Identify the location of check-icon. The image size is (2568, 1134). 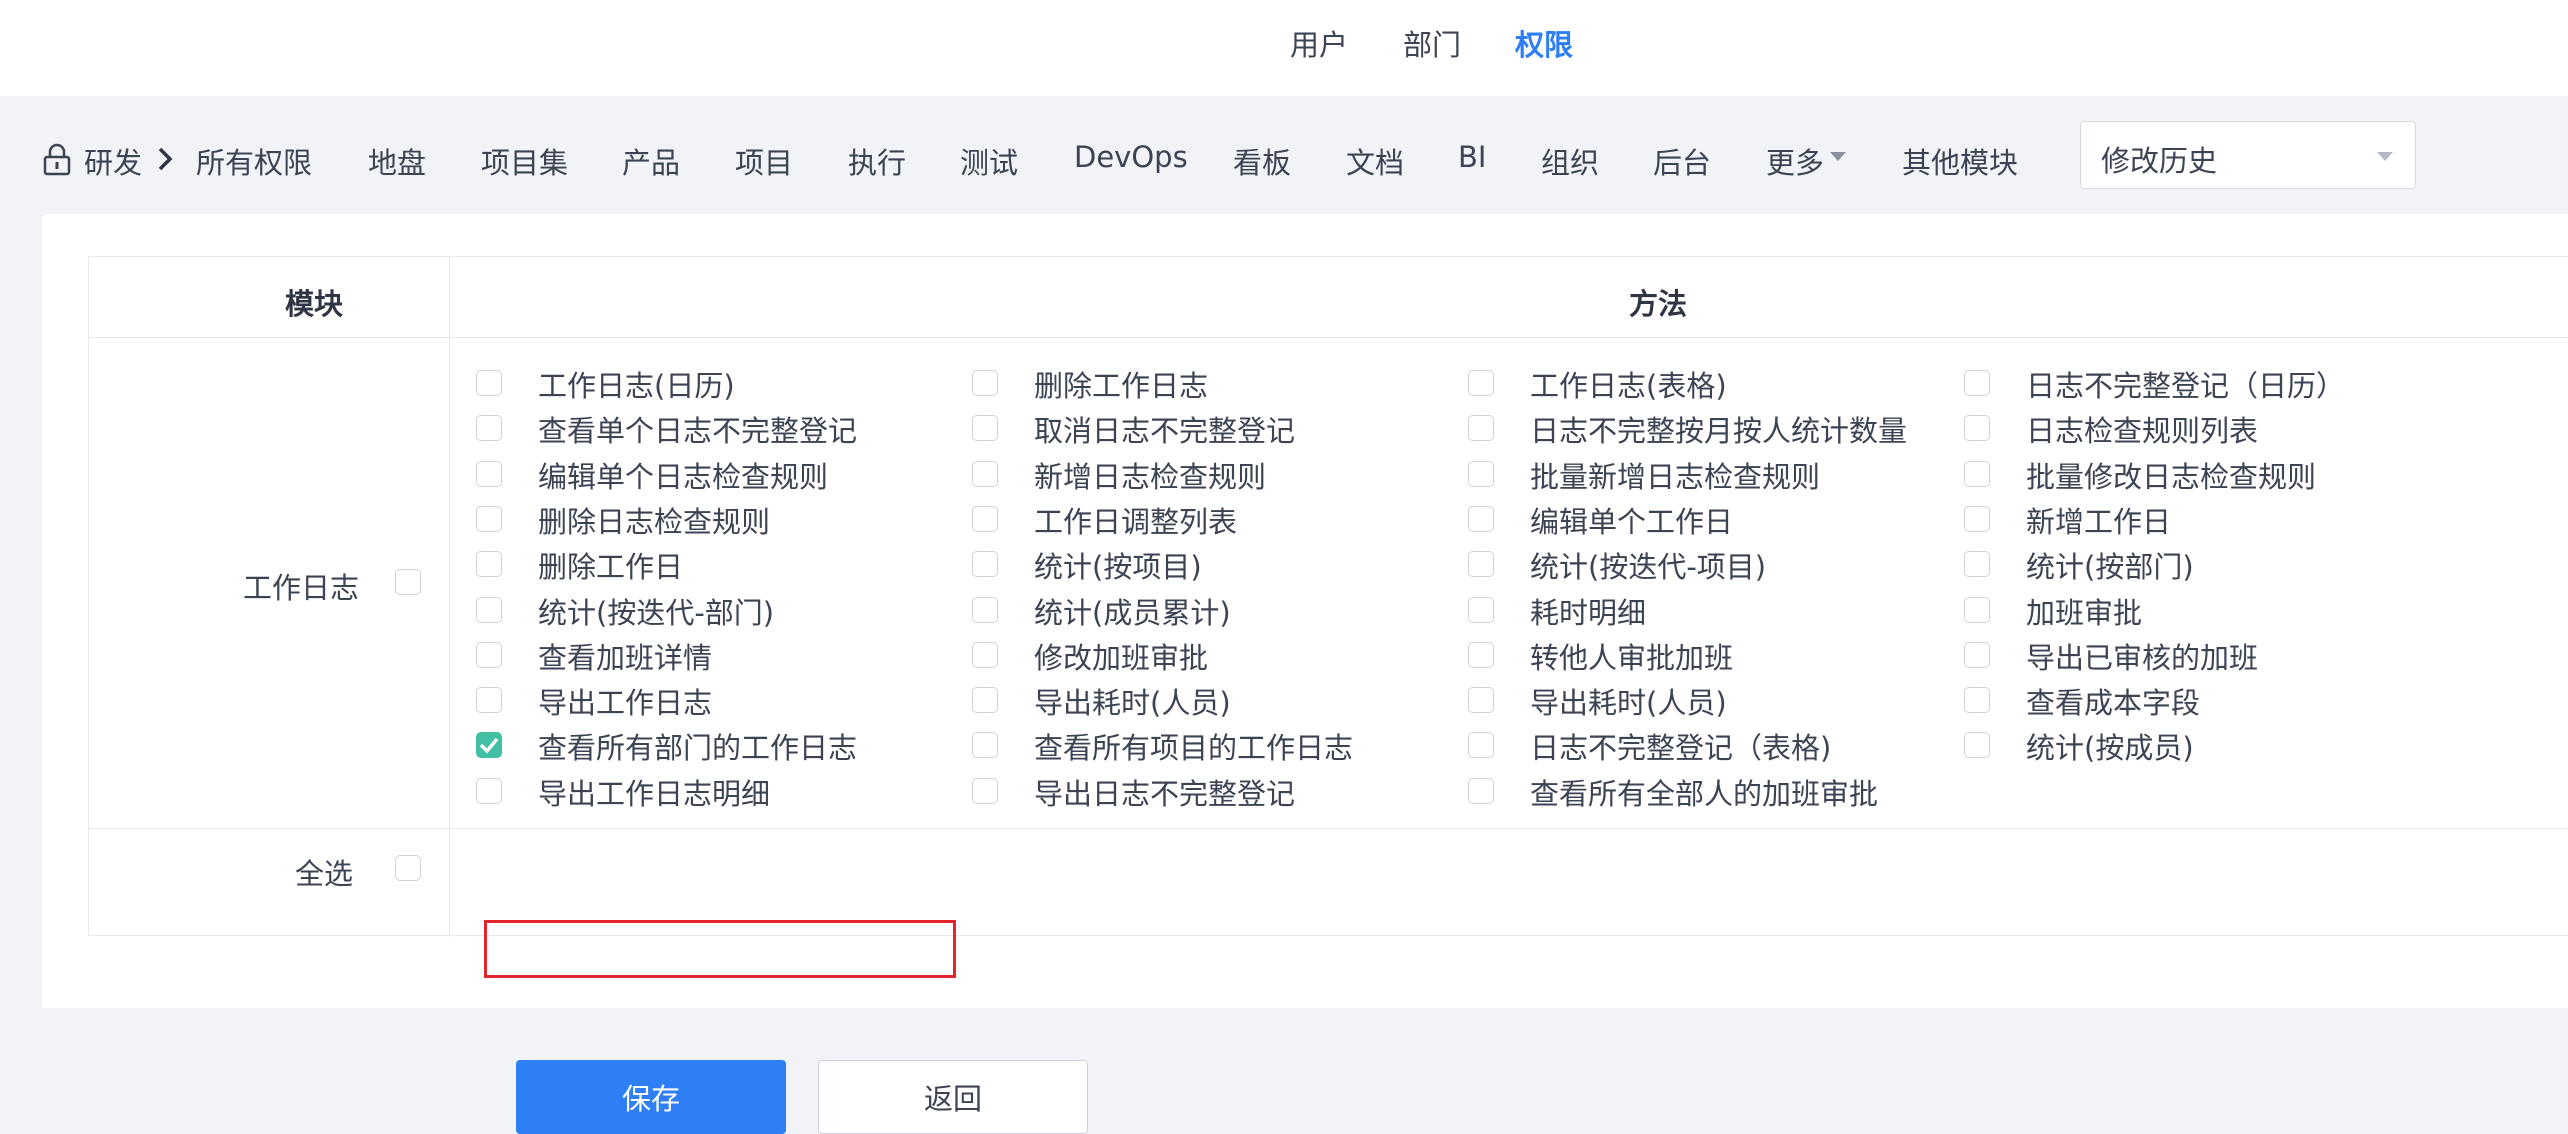
(489, 746).